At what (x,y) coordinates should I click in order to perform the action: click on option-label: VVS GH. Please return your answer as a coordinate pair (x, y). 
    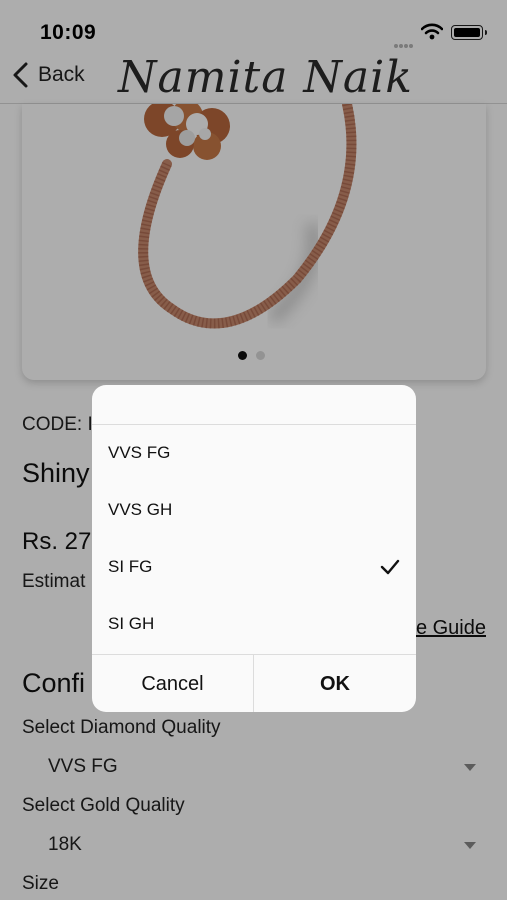
    Looking at the image, I should click on (140, 509).